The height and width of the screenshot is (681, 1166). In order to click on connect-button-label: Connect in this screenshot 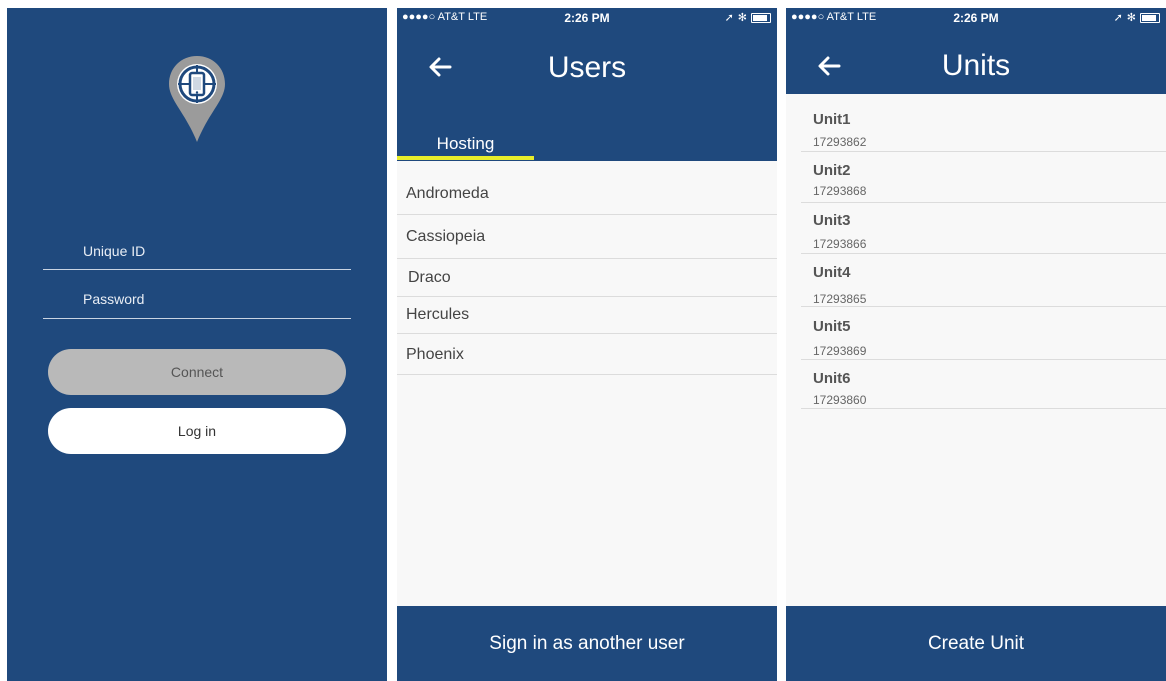, I will do `click(197, 372)`.